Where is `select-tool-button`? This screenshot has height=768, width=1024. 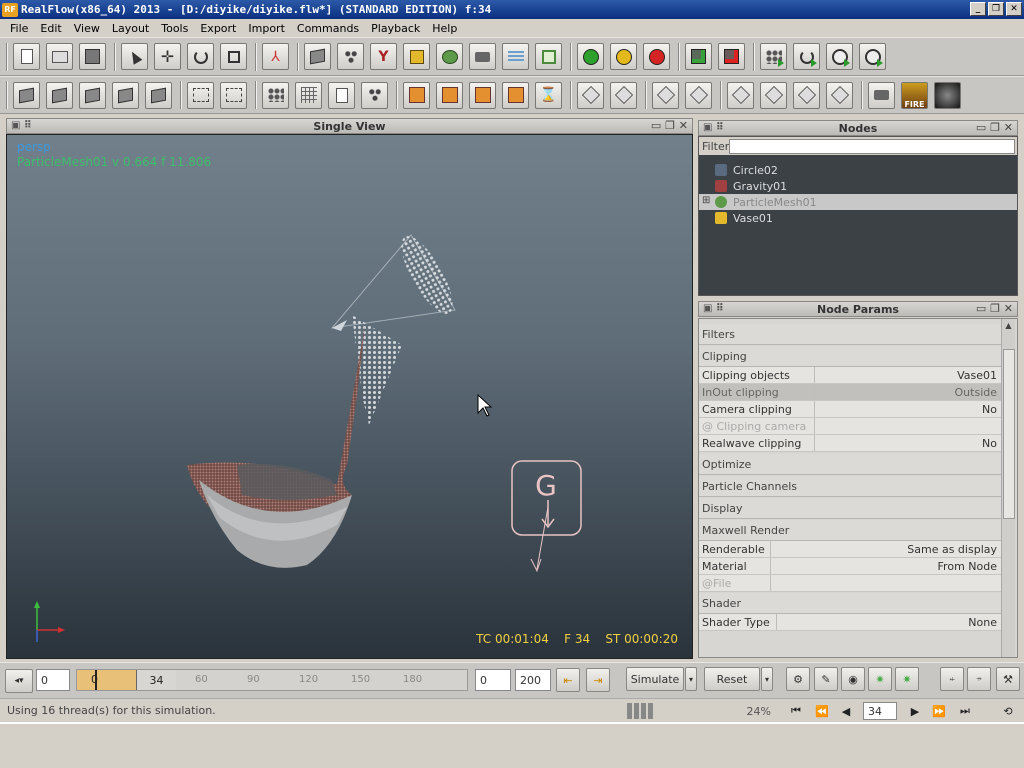 select-tool-button is located at coordinates (134, 56).